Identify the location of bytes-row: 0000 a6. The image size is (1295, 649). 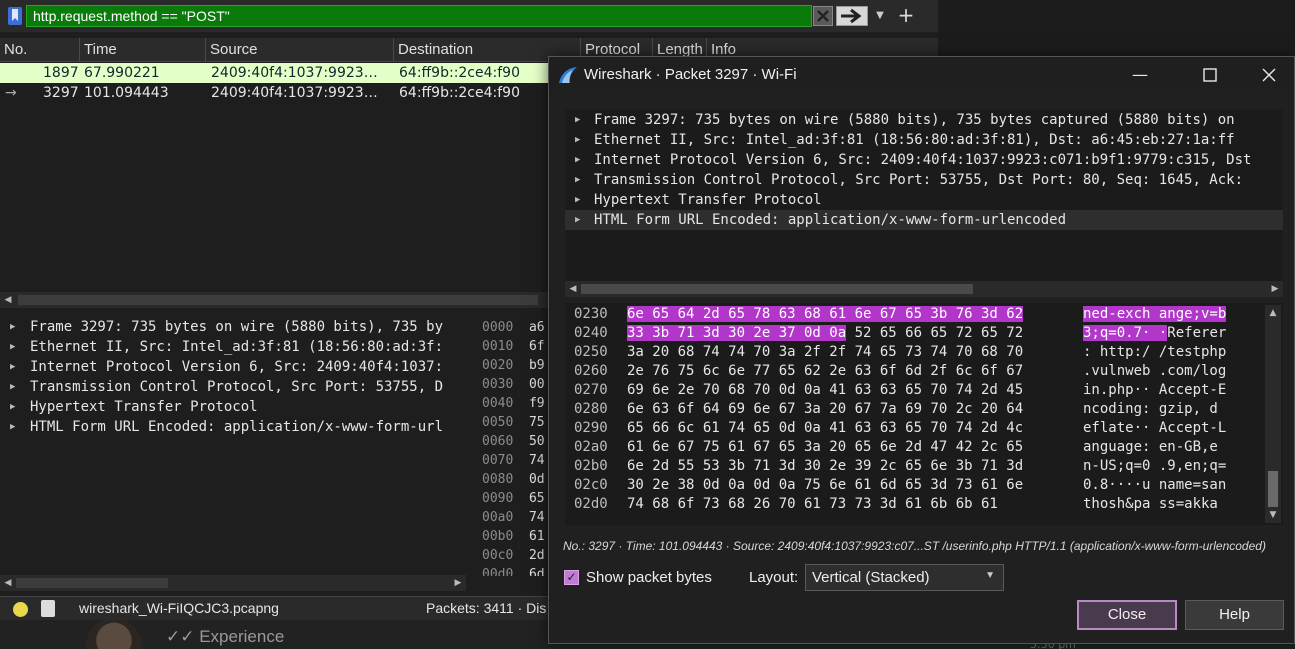
(513, 327).